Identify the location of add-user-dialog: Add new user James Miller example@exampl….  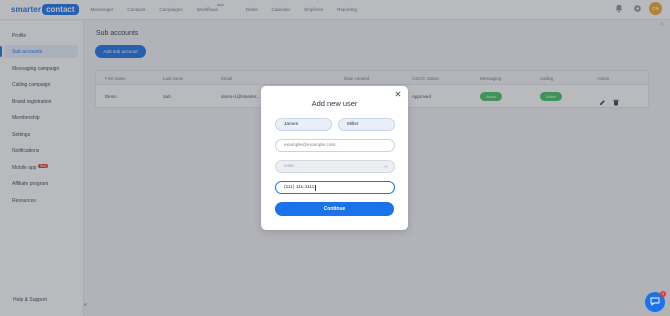
(334, 158).